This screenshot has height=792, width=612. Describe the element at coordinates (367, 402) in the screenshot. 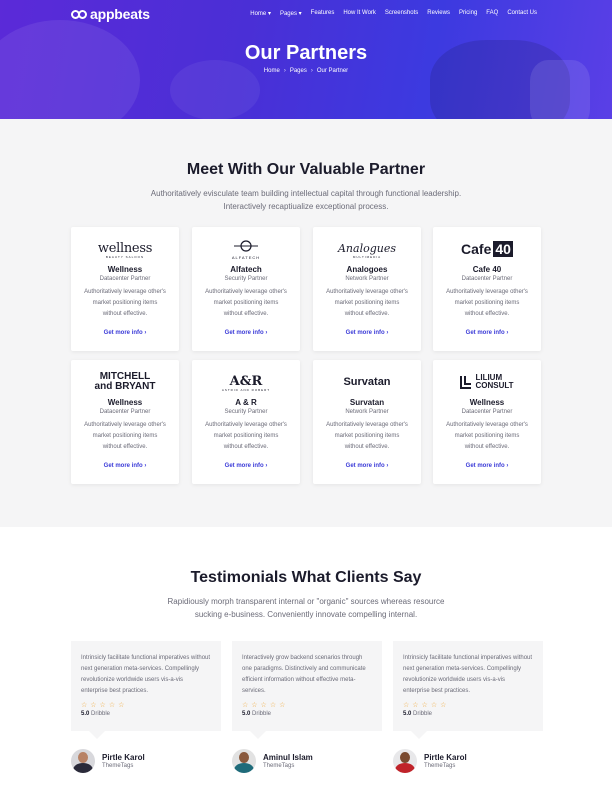

I see `partner-name: Survatan` at that location.